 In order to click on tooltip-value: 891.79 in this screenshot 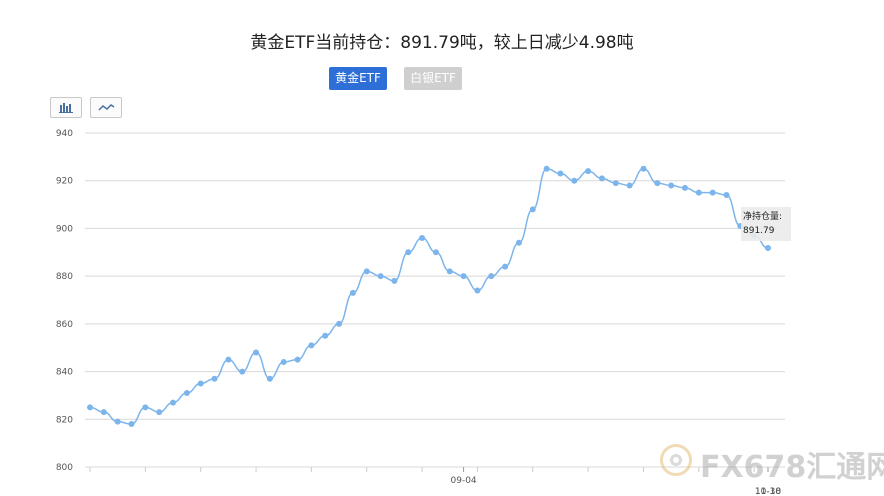, I will do `click(759, 231)`.